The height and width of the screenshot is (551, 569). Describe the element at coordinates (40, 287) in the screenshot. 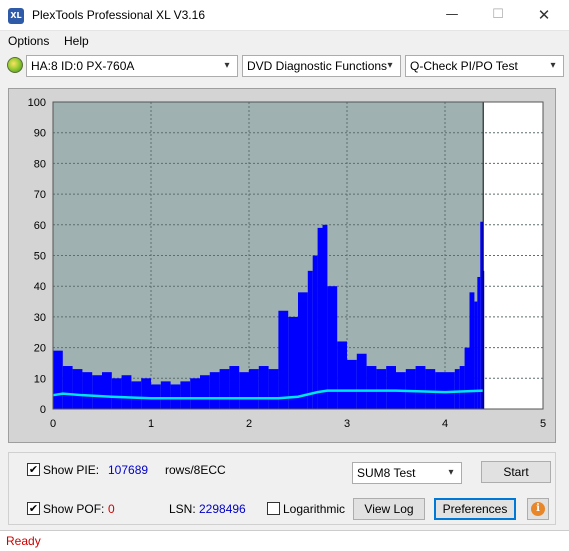

I see `y-tick-label: 40` at that location.